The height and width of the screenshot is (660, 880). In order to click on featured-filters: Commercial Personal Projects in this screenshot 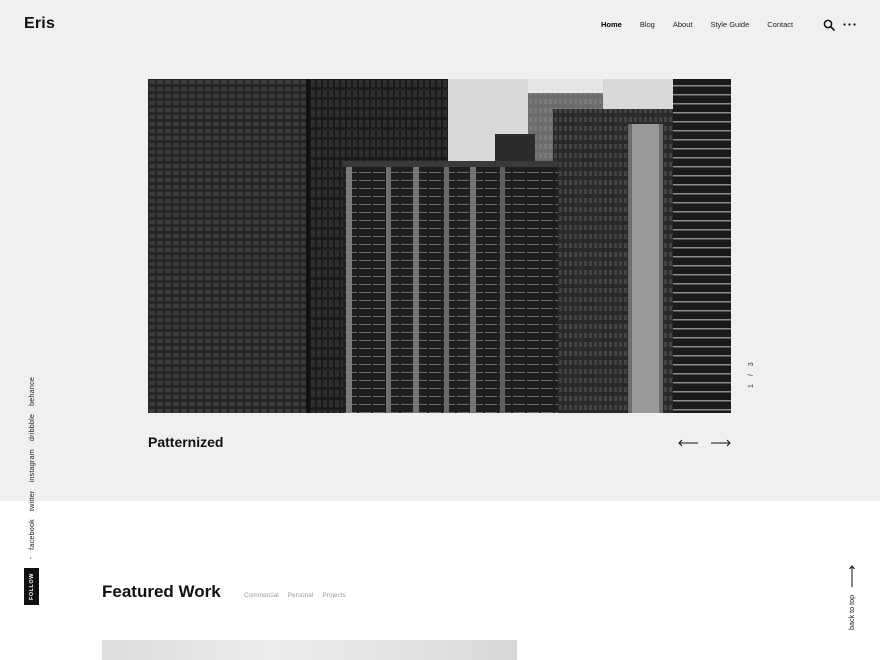, I will do `click(299, 595)`.